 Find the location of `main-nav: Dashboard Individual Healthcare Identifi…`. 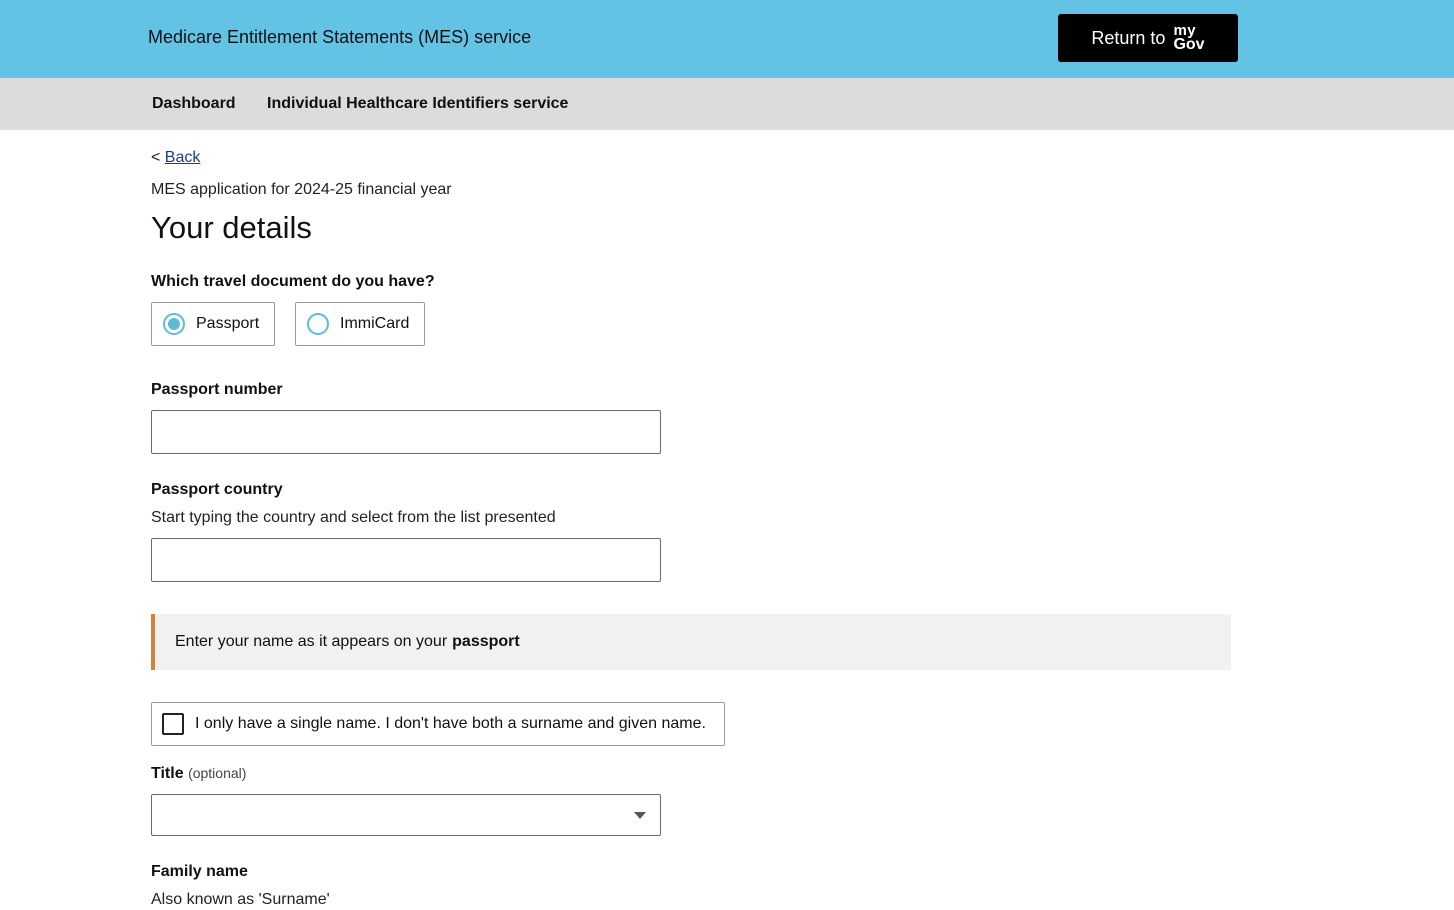

main-nav: Dashboard Individual Healthcare Identifi… is located at coordinates (727, 104).